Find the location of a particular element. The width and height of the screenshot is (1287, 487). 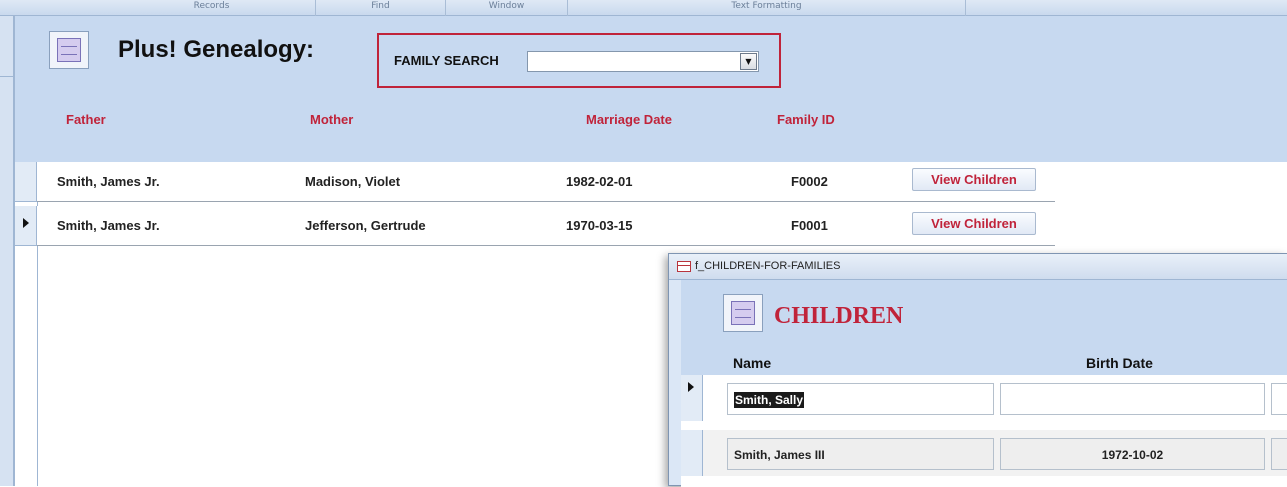

cell-family-id: F0001 is located at coordinates (809, 225).